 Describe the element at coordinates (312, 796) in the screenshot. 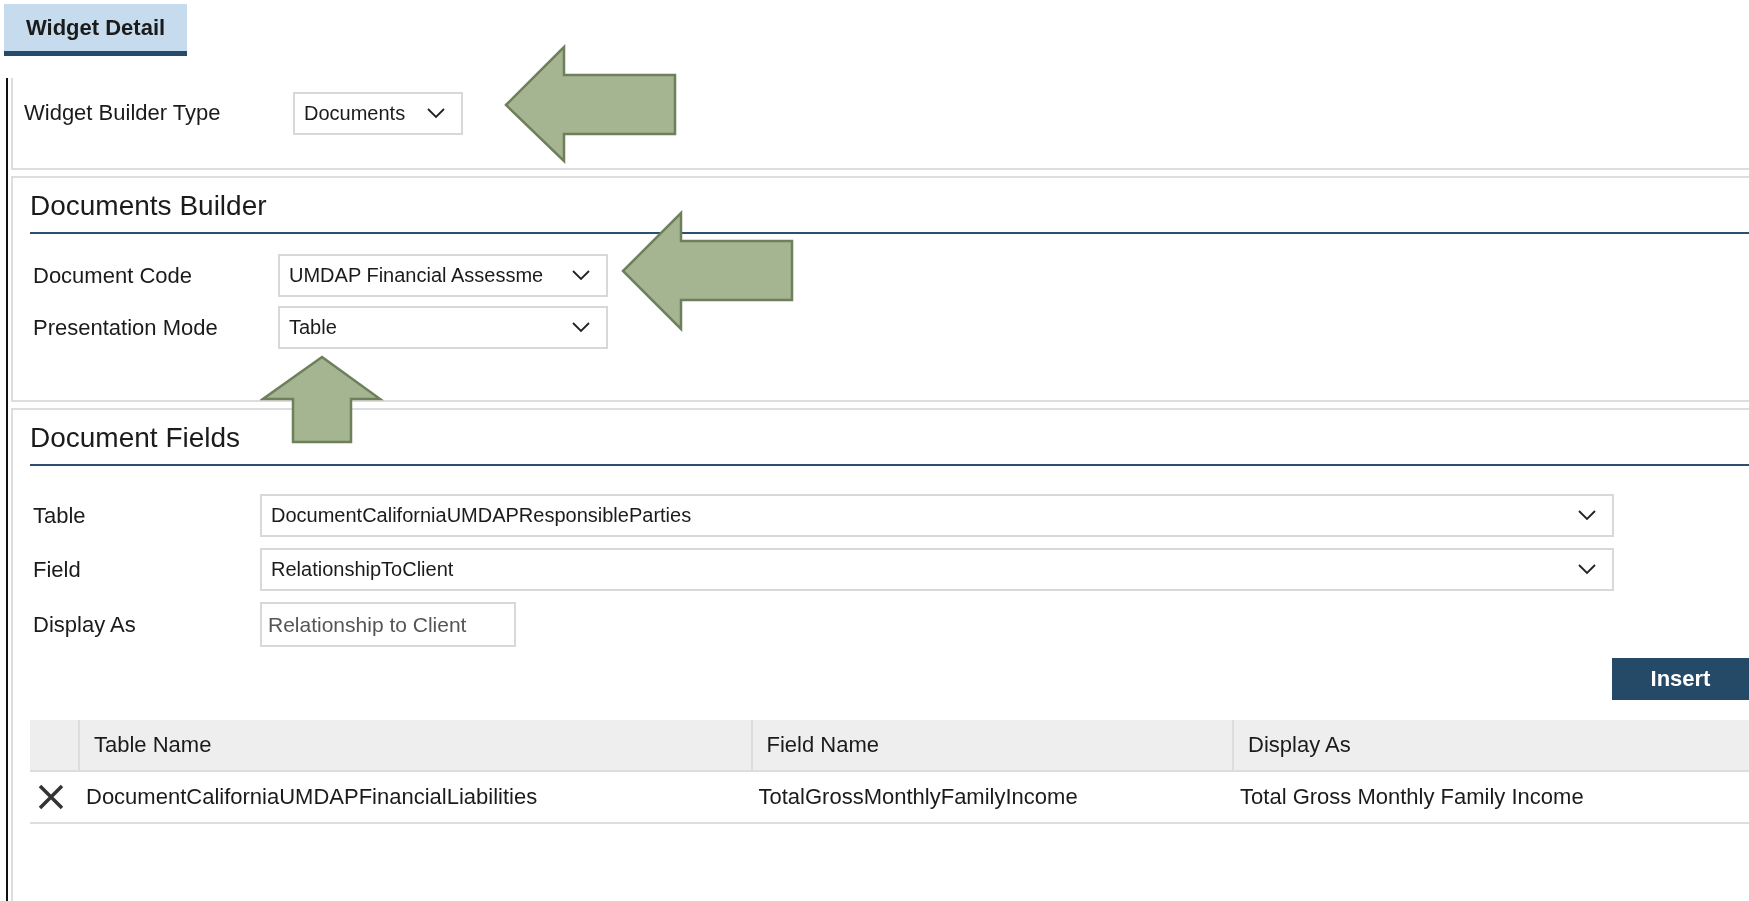

I see `table-cell: DocumentCaliforniaUMDAPFinancialLiabilities` at that location.